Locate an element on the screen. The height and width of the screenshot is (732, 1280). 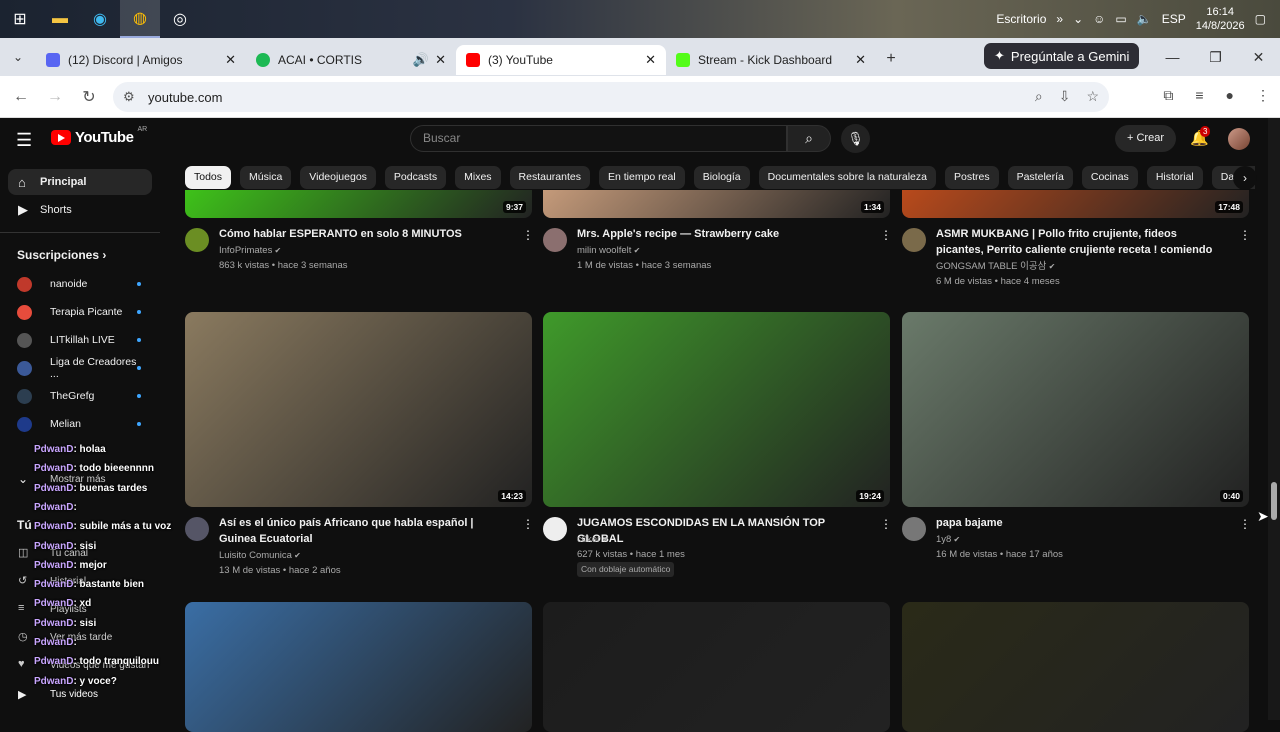
search-button: ⌕ is located at coordinates (809, 138).